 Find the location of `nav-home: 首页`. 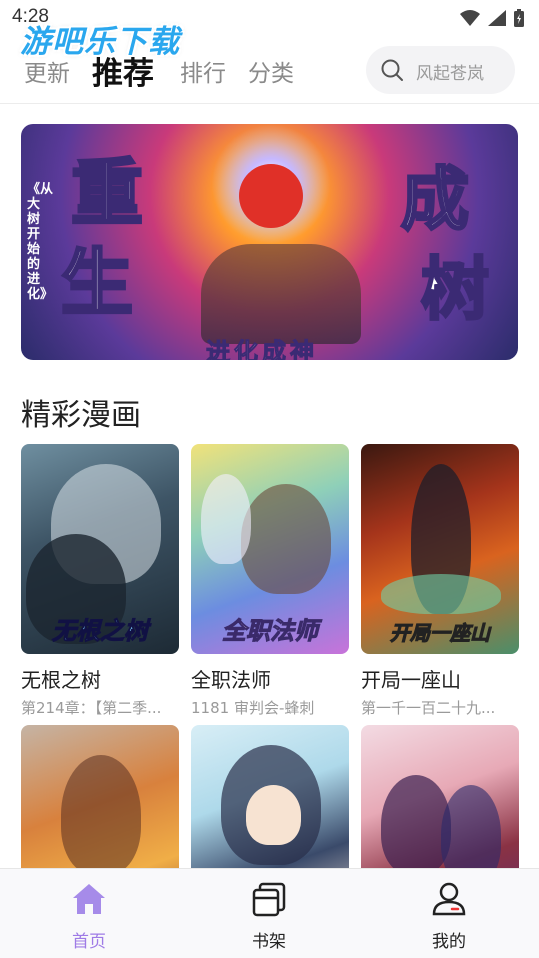

nav-home: 首页 is located at coordinates (89, 913).